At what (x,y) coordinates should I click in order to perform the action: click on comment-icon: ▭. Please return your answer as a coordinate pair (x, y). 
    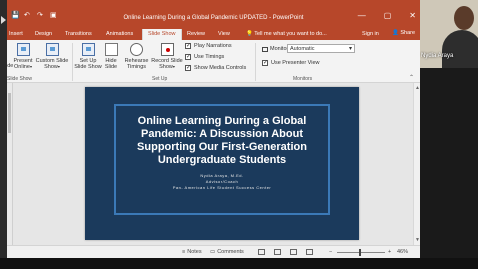
    Looking at the image, I should click on (213, 252).